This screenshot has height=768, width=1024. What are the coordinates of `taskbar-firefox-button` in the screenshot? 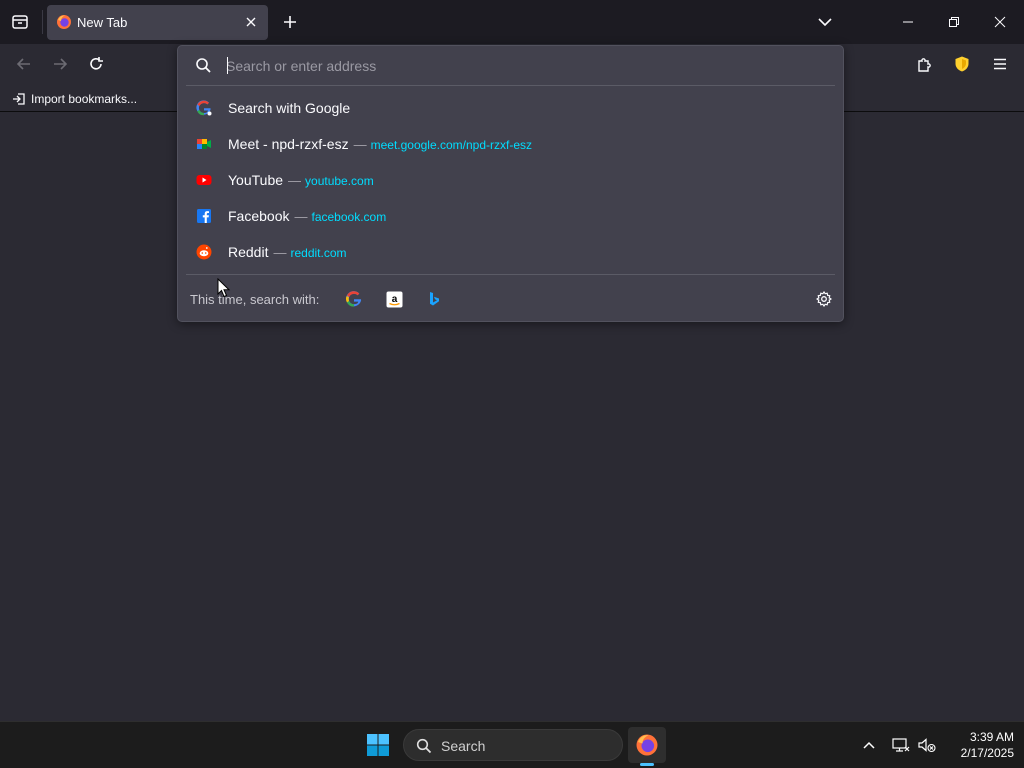 It's located at (647, 745).